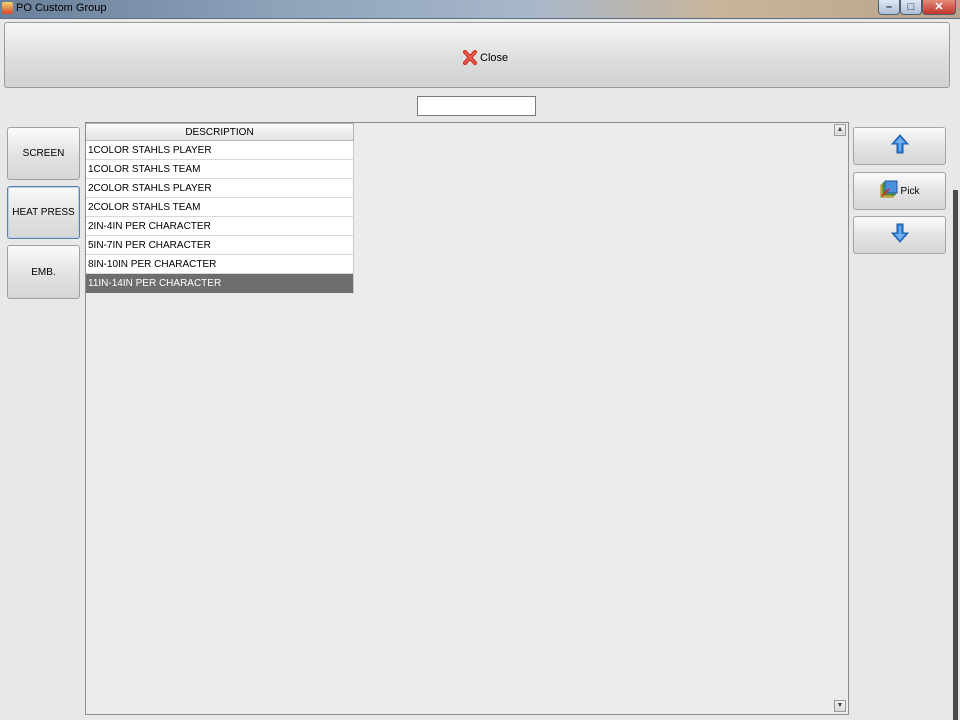 This screenshot has height=720, width=960. What do you see at coordinates (955, 455) in the screenshot?
I see `window-edge` at bounding box center [955, 455].